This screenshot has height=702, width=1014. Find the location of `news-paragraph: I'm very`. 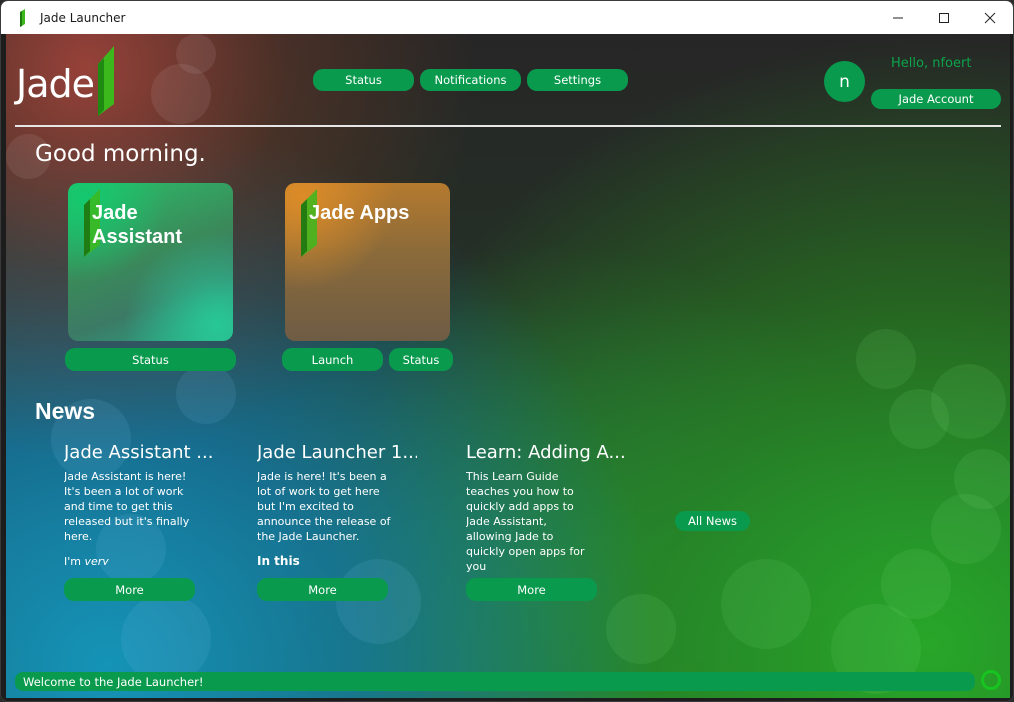

news-paragraph: I'm very is located at coordinates (130, 559).